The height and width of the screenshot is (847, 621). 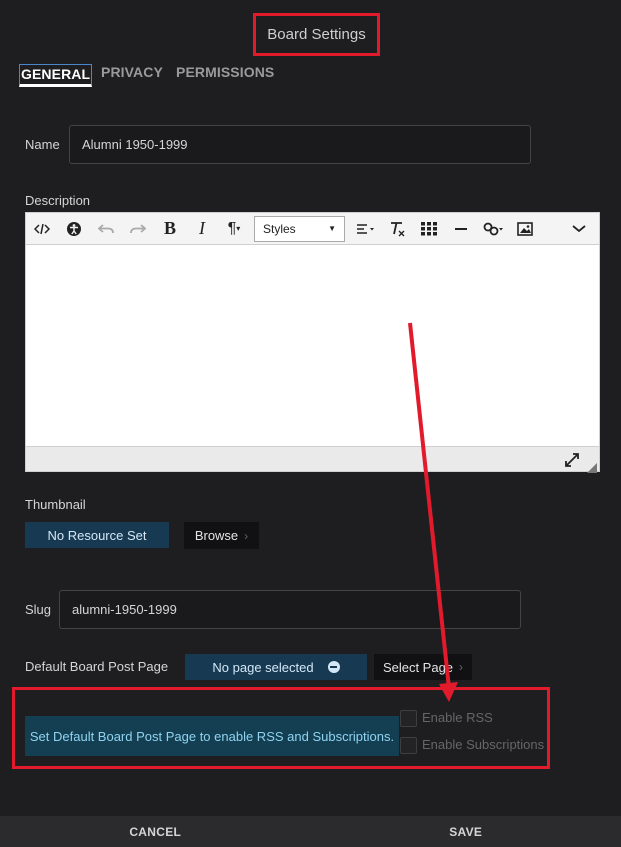 What do you see at coordinates (466, 831) in the screenshot?
I see `save-button: SAVE` at bounding box center [466, 831].